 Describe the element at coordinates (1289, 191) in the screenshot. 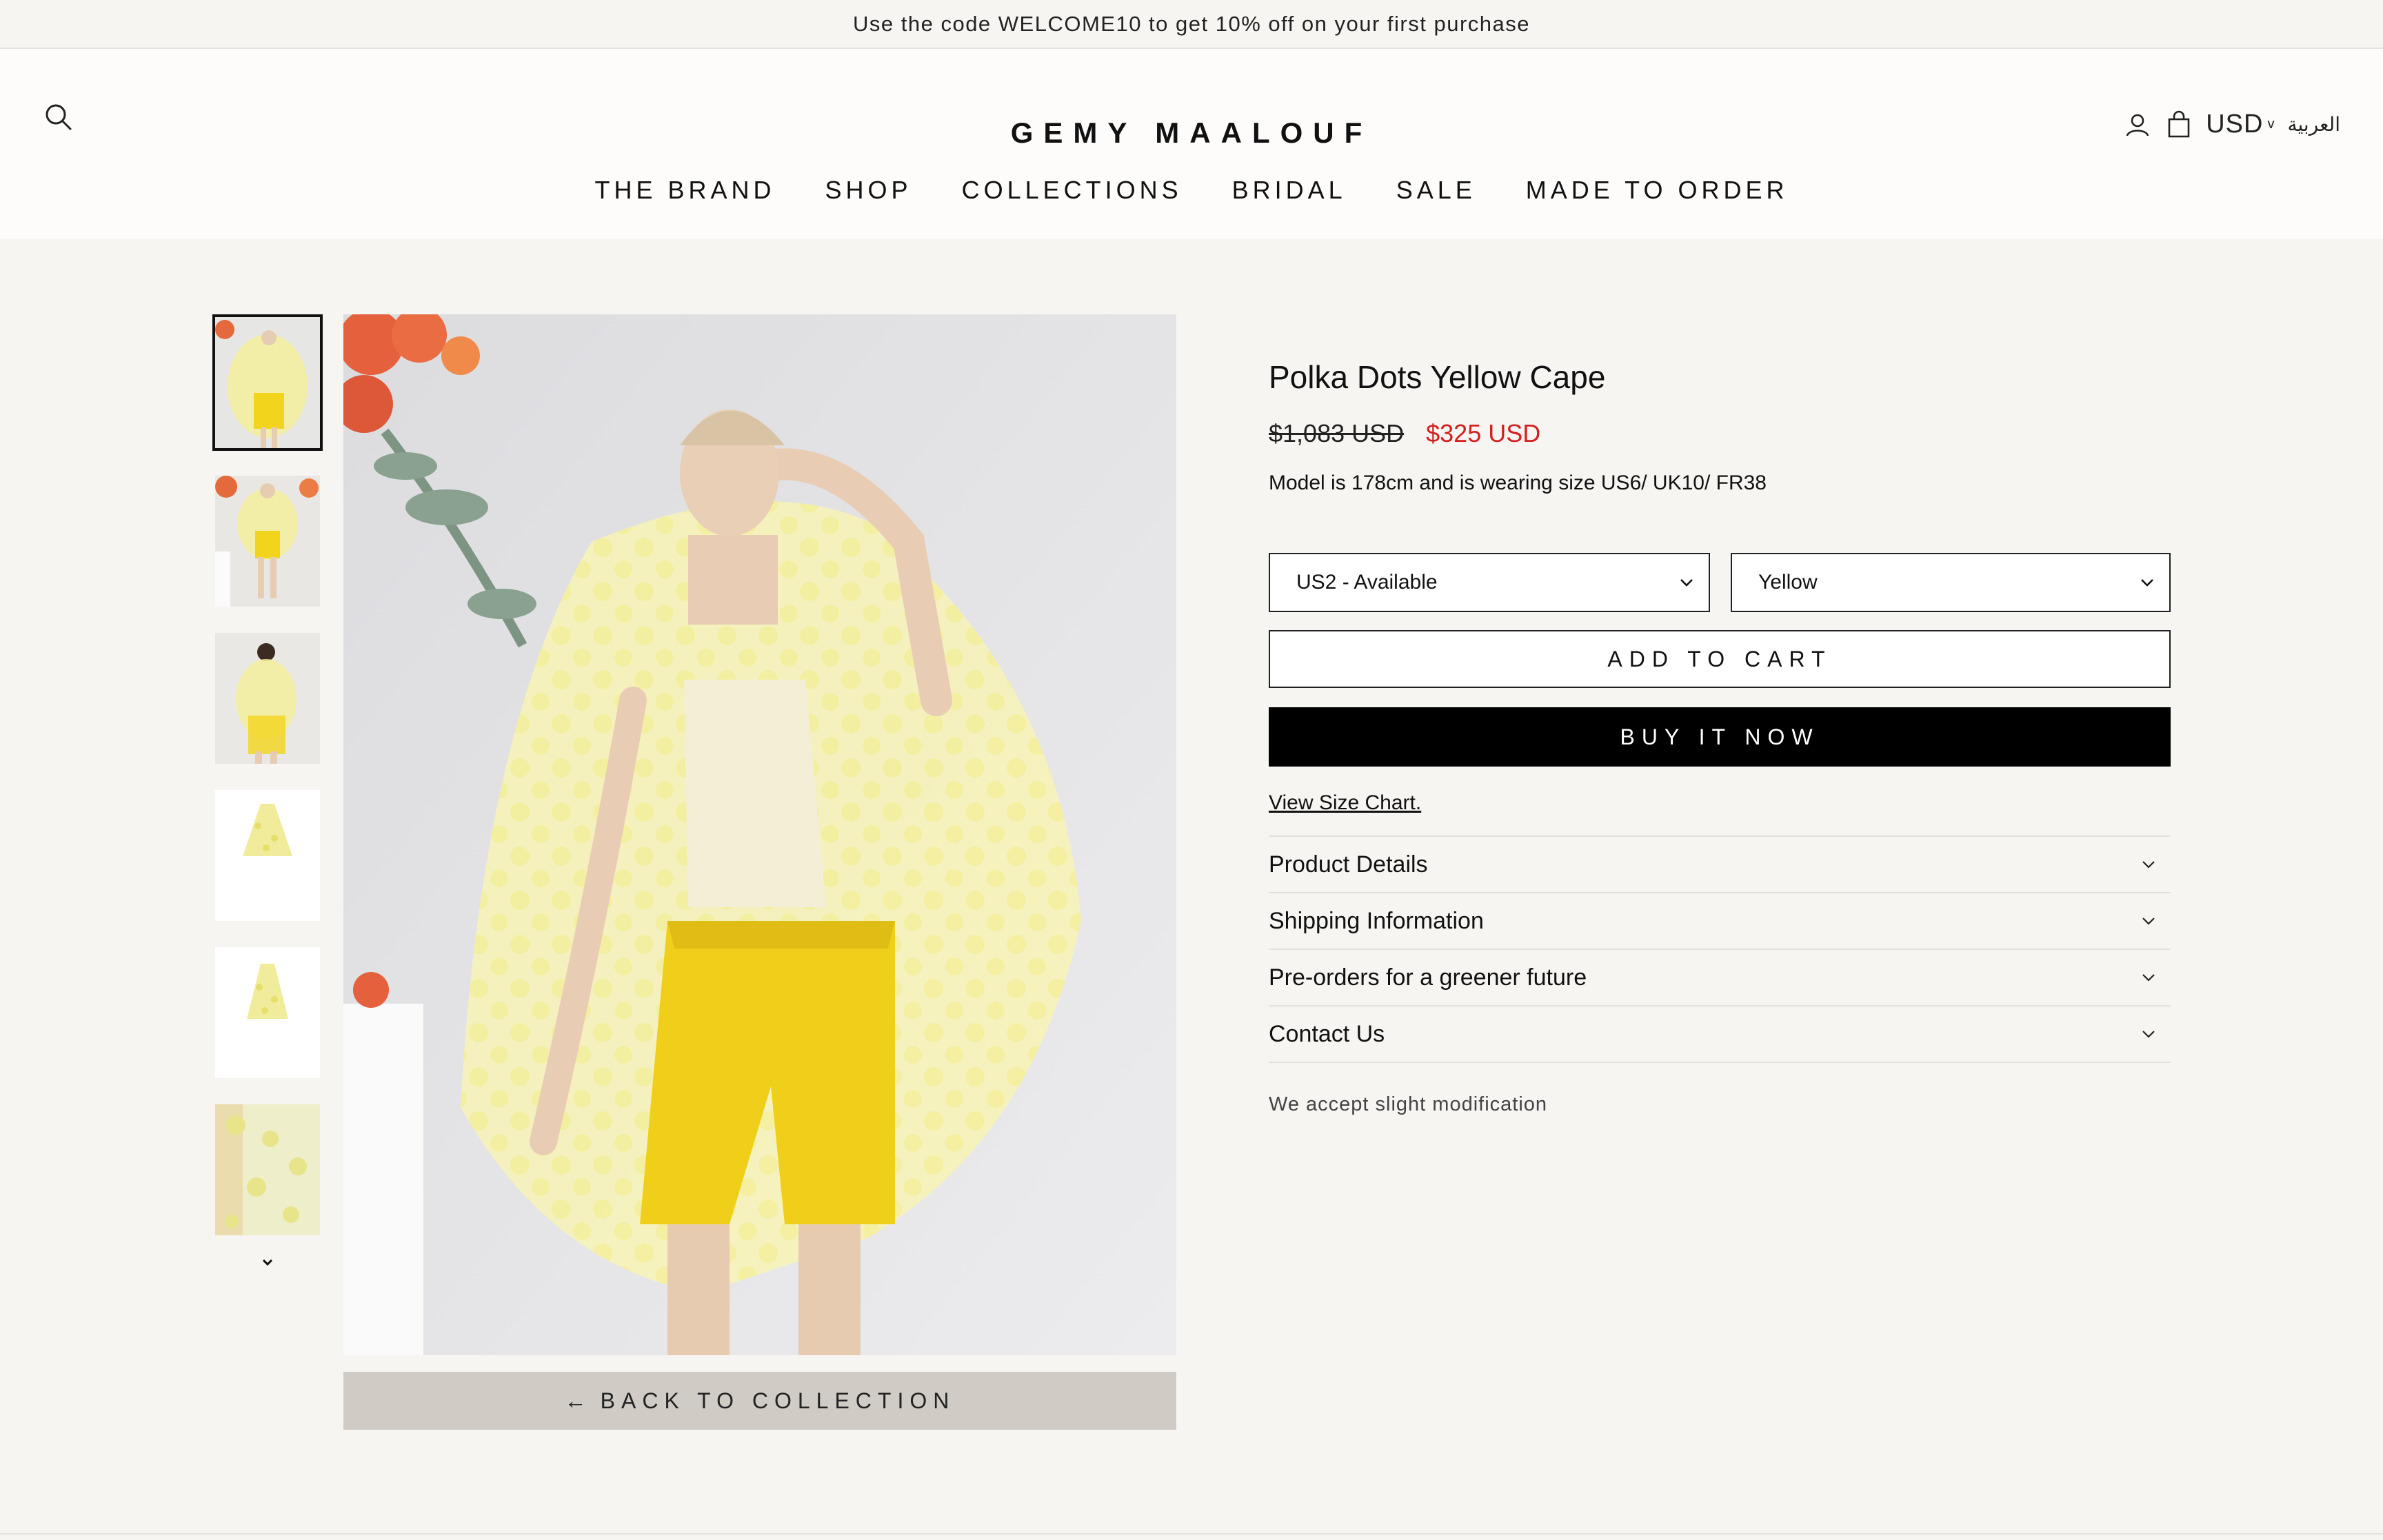

I see `nav-item-bridal: BRIDAL` at that location.